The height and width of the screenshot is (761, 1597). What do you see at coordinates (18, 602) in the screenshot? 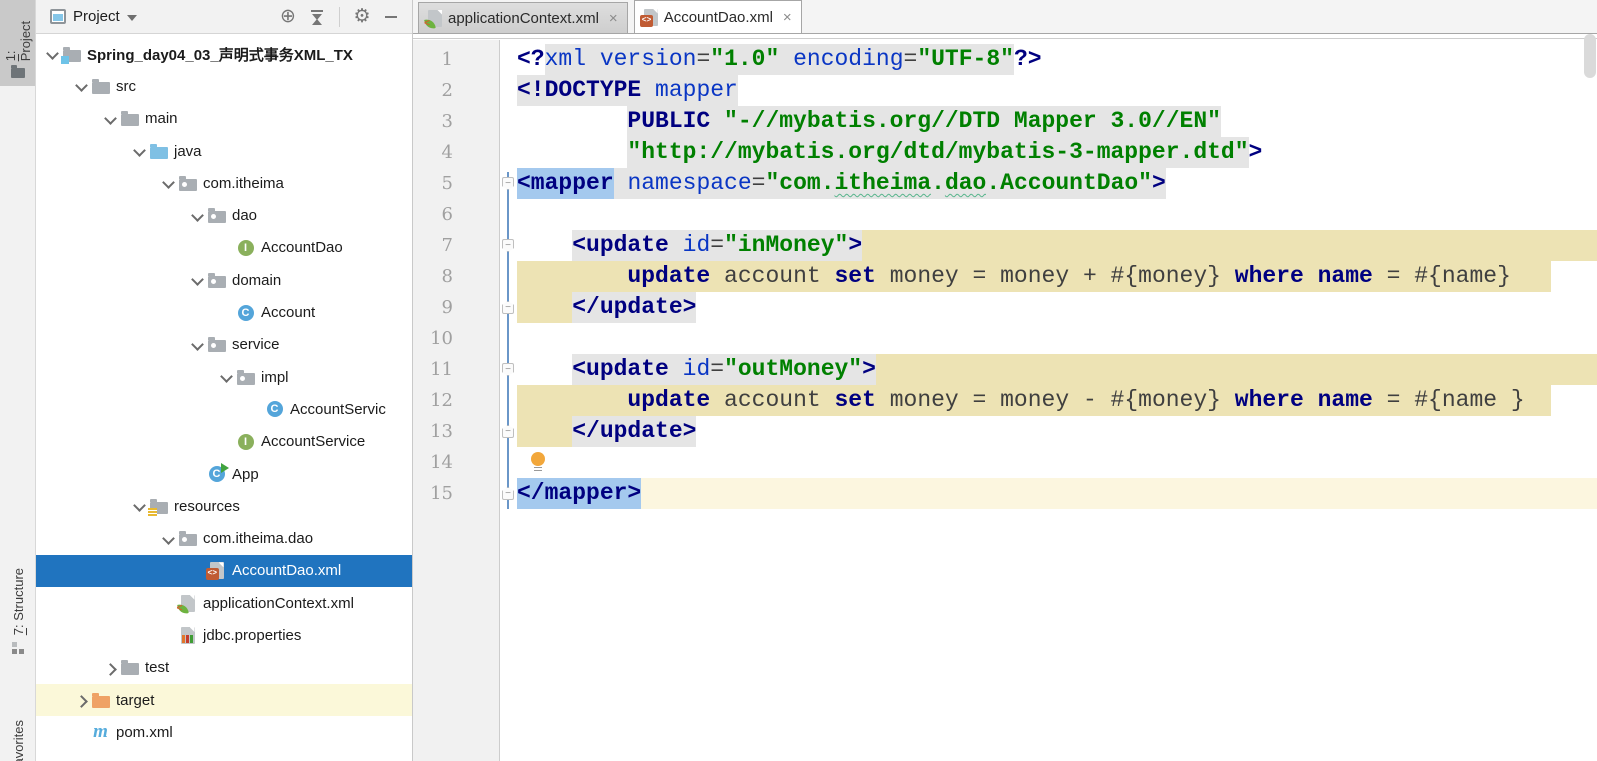
I see `stripe-structure-label: 7: Structure` at bounding box center [18, 602].